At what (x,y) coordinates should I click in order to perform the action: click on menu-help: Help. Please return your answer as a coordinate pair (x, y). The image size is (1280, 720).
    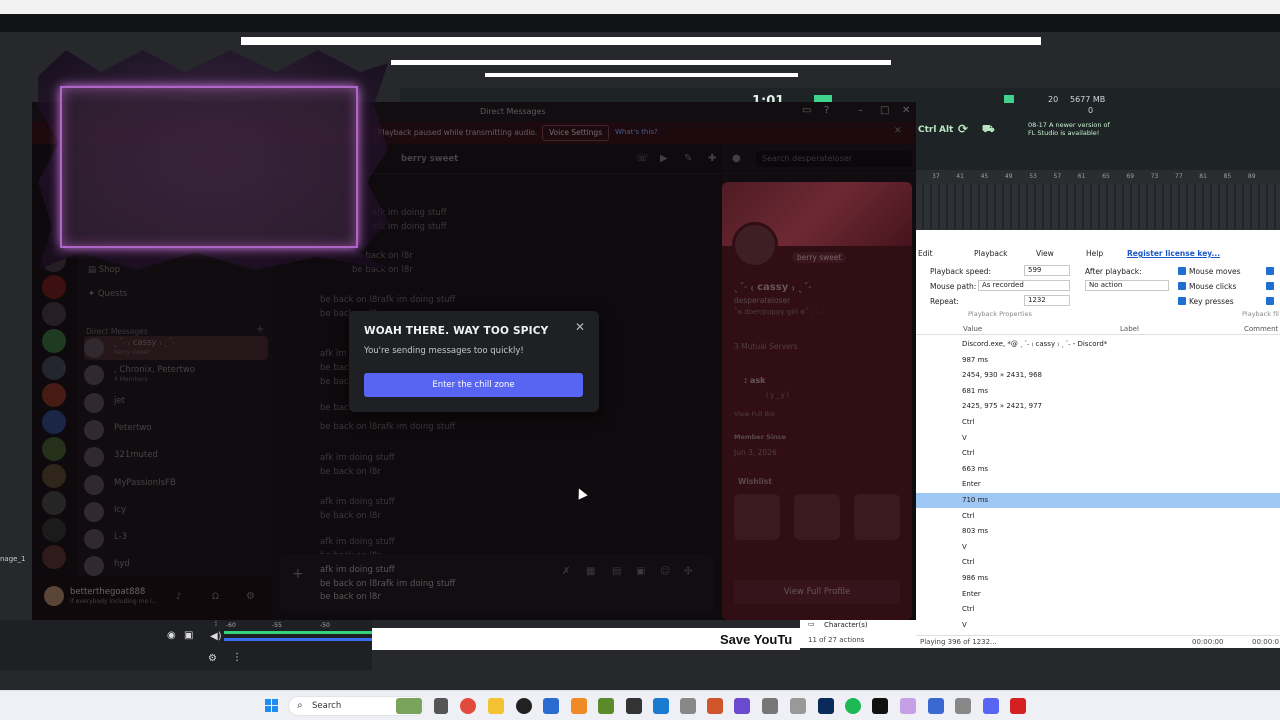
    Looking at the image, I should click on (1094, 253).